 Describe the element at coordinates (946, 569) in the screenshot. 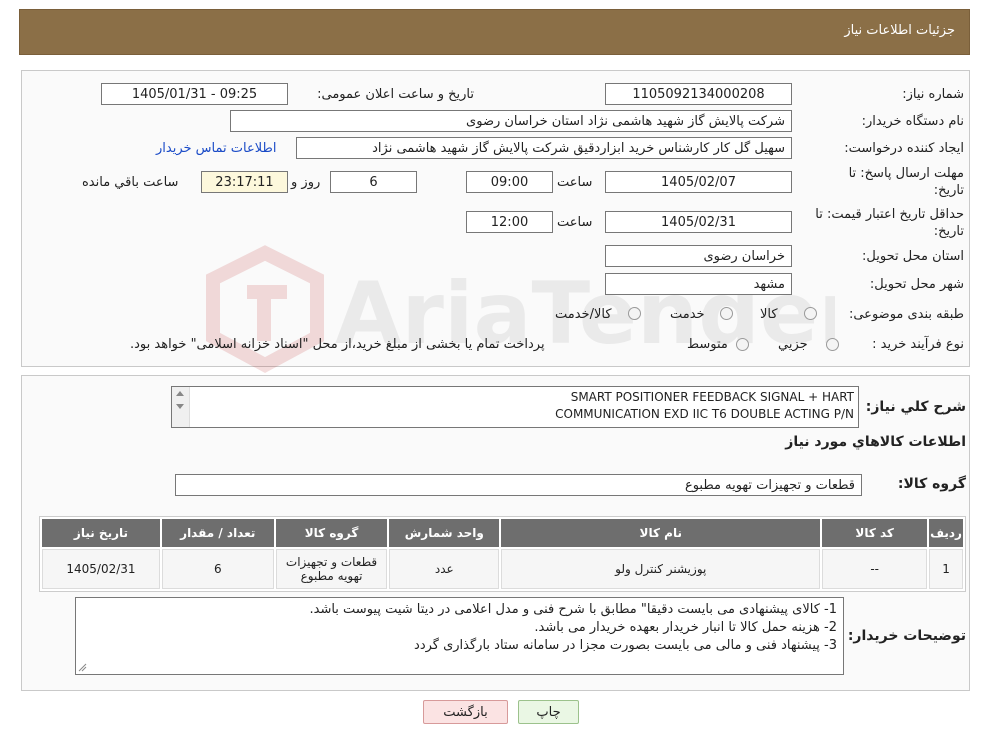

I see `cell-row: 1` at that location.